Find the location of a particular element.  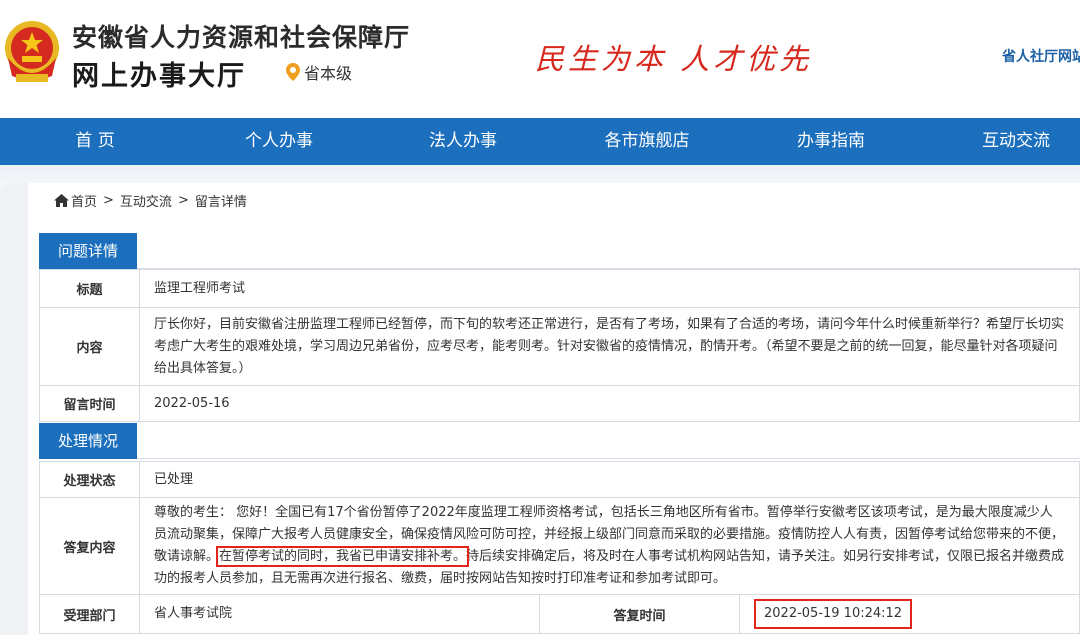

status-value: 已处理 is located at coordinates (609, 479).